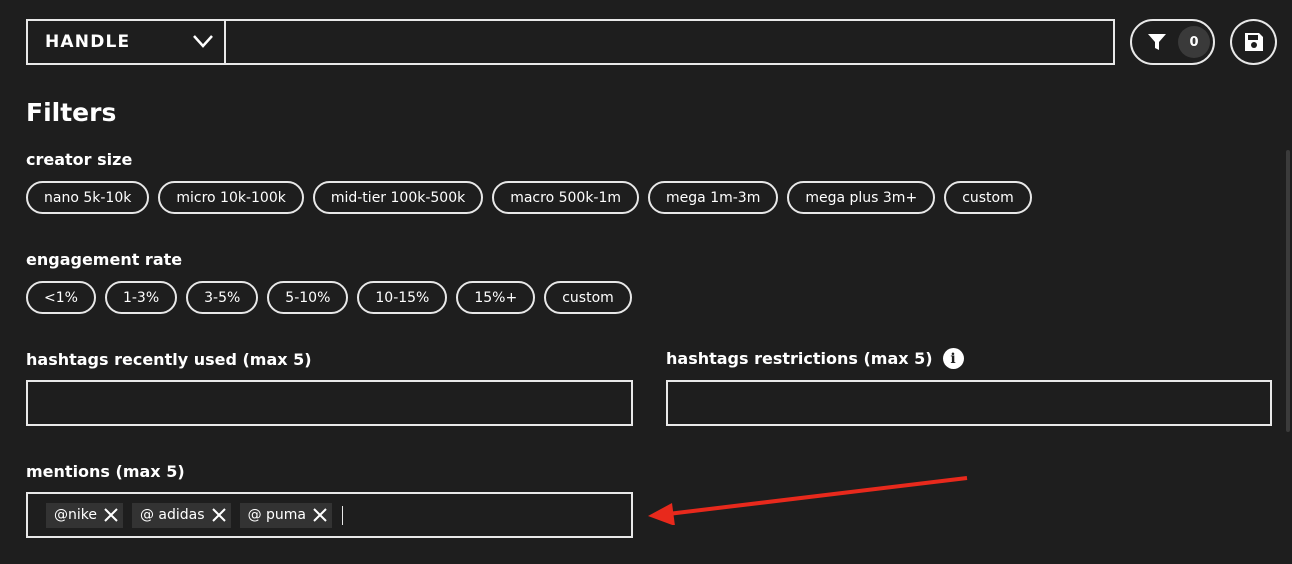 This screenshot has height=564, width=1292. I want to click on chip-5-10: 5-10%, so click(308, 297).